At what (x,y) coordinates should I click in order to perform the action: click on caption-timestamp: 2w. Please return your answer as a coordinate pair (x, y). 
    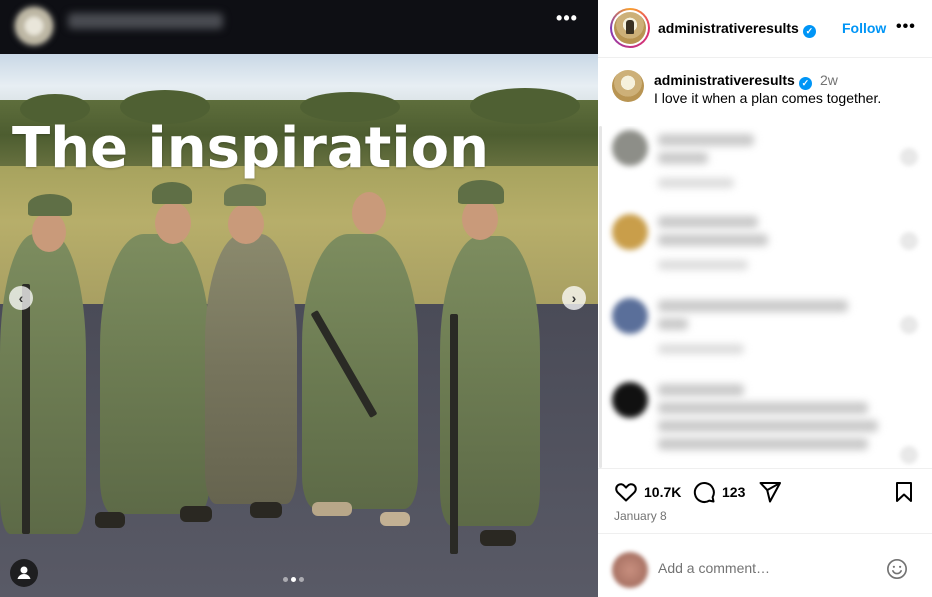
    Looking at the image, I should click on (829, 80).